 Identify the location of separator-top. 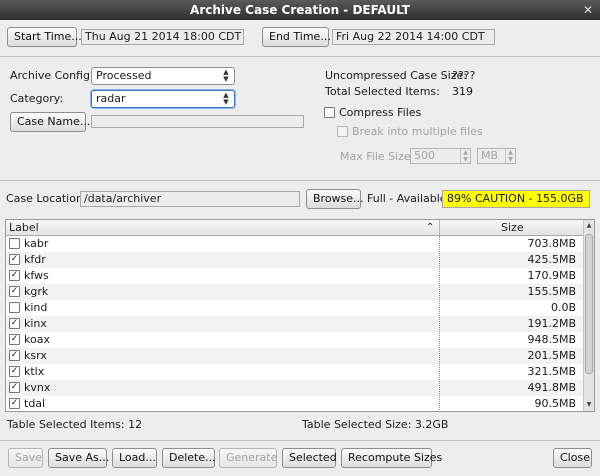
(300, 56).